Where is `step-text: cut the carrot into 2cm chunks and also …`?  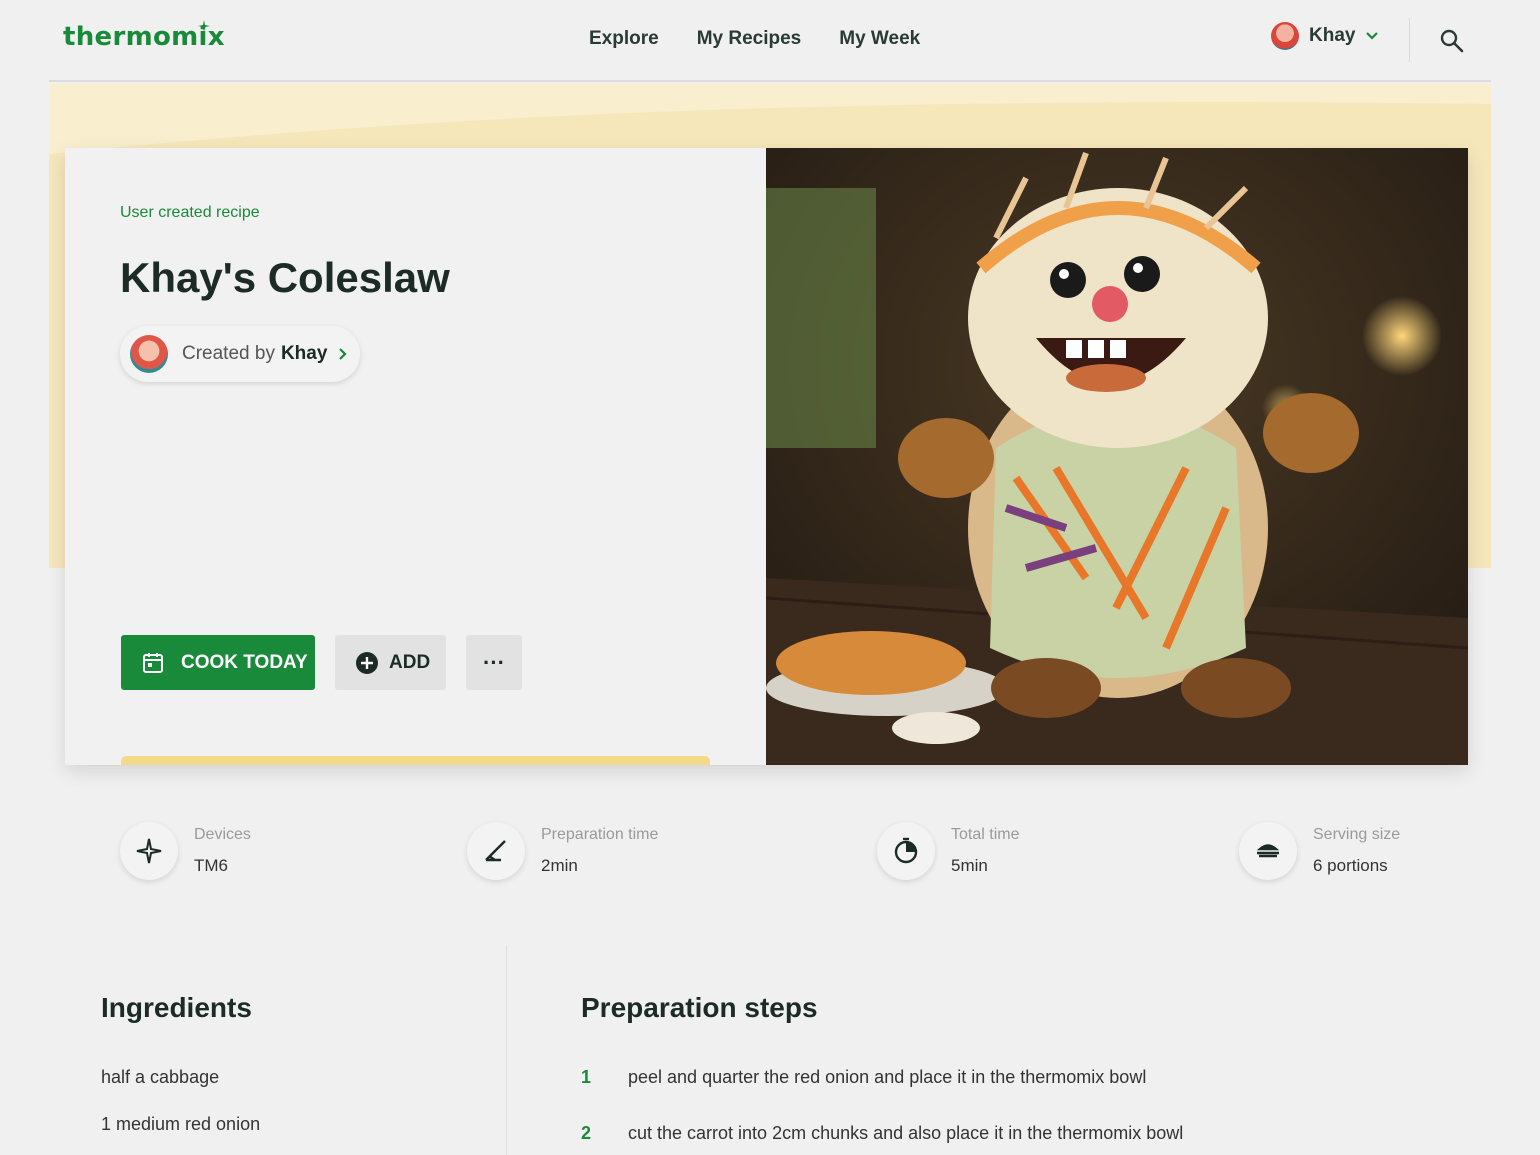
step-text: cut the carrot into 2cm chunks and also … is located at coordinates (906, 1133).